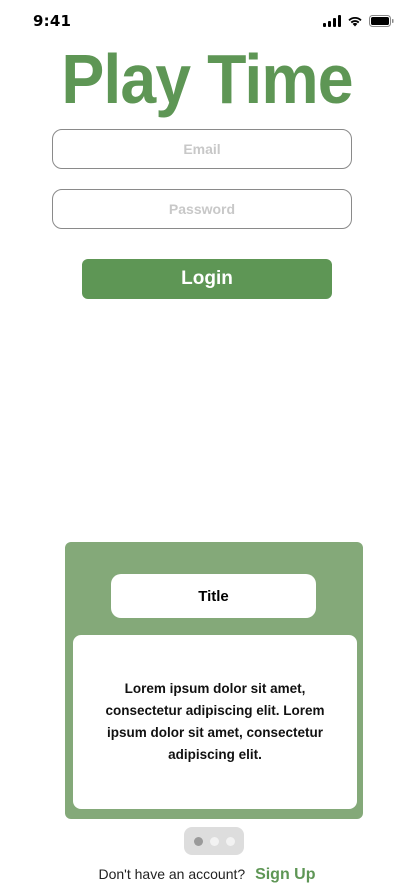  I want to click on app-title: Play Time, so click(207, 79).